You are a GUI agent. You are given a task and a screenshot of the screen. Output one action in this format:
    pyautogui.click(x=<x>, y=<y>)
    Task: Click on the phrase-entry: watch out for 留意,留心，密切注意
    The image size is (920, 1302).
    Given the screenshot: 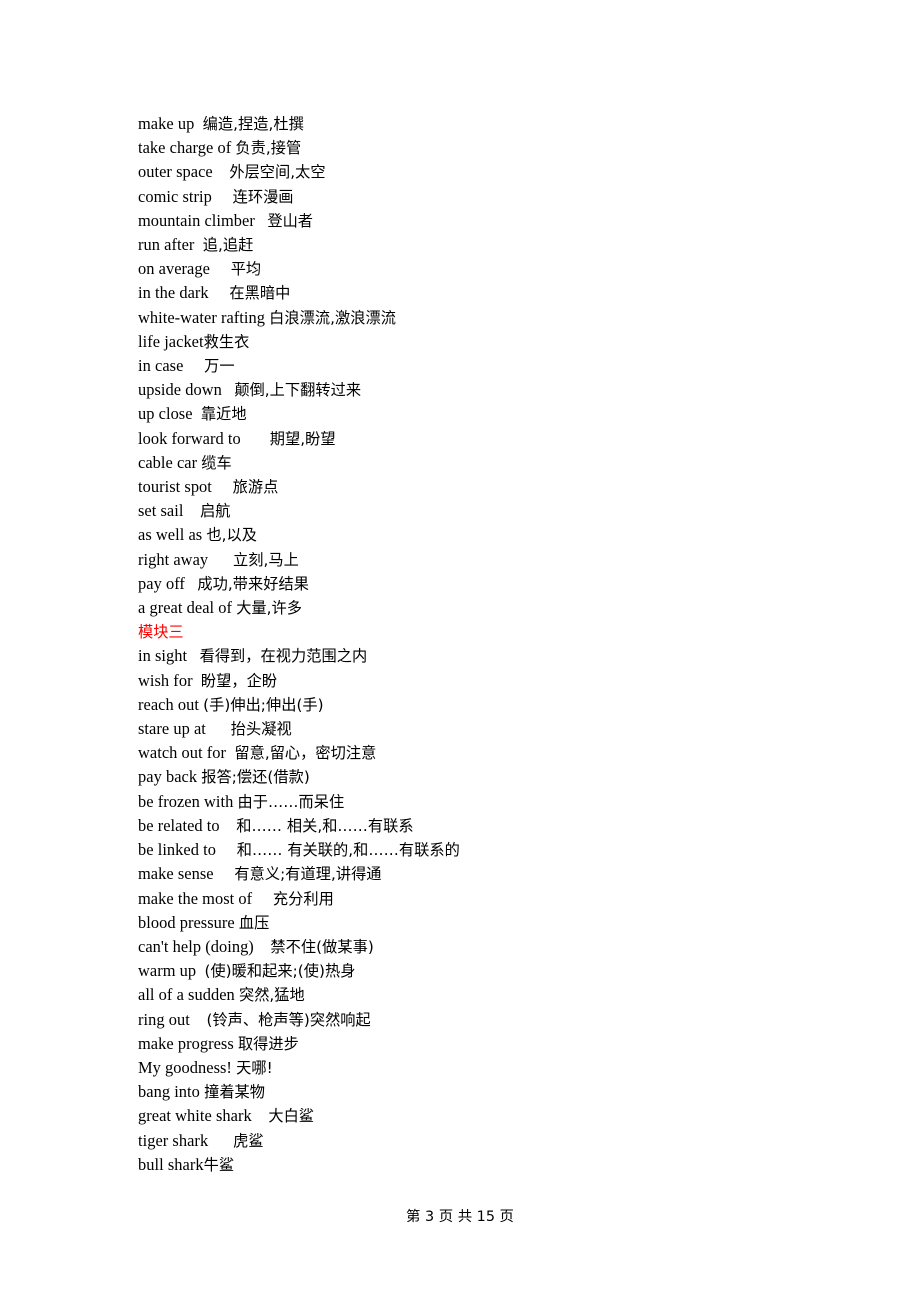 What is the action you would take?
    pyautogui.click(x=488, y=753)
    